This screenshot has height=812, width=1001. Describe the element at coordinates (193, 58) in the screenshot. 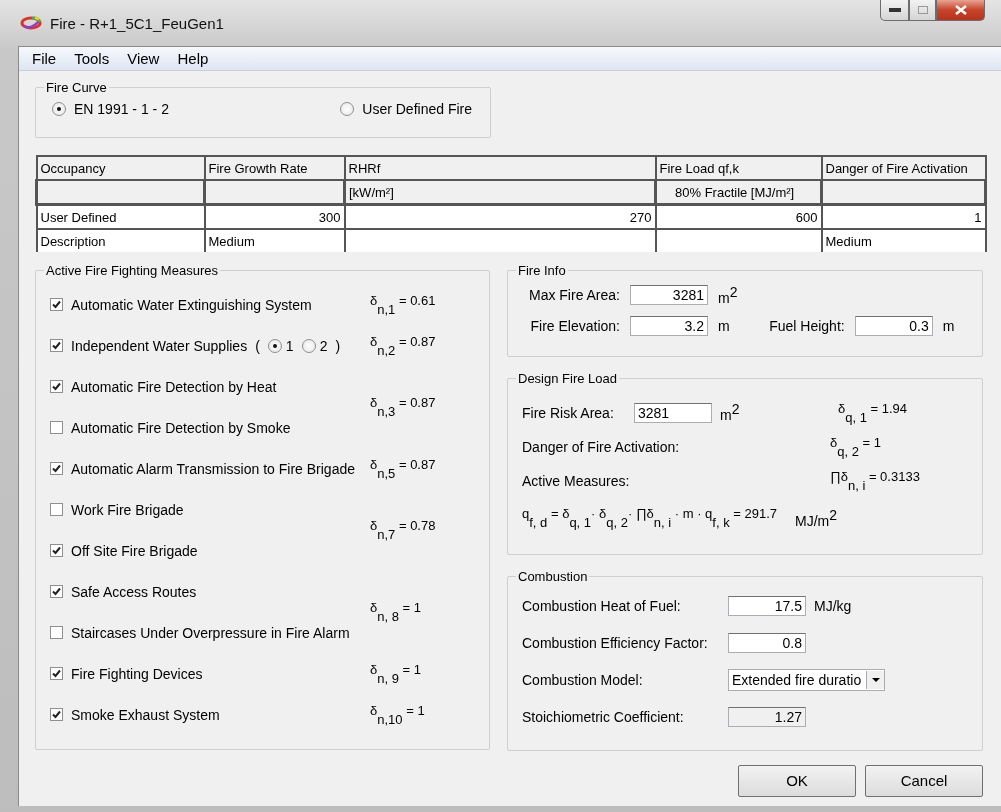

I see `menu-item: Help` at that location.